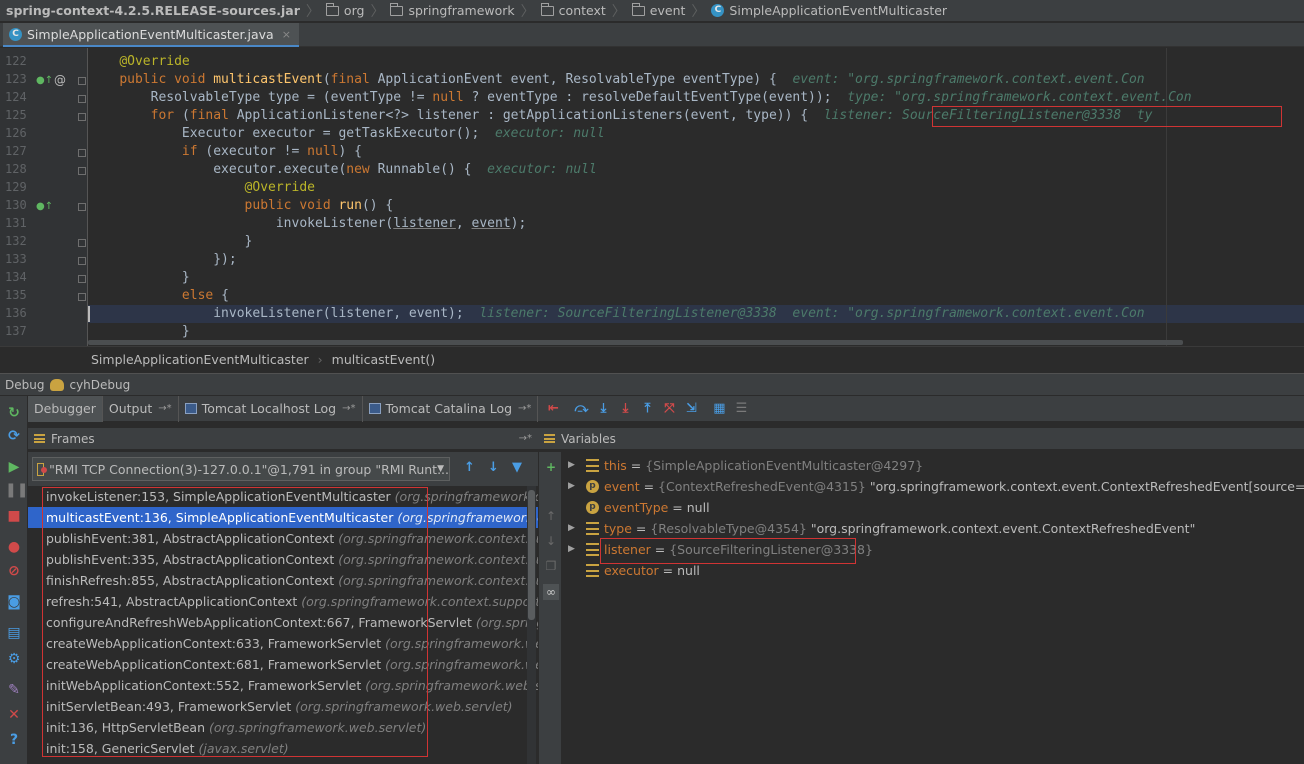 The width and height of the screenshot is (1304, 764). Describe the element at coordinates (625, 409) in the screenshot. I see `force-step-into-icon: ⤓` at that location.